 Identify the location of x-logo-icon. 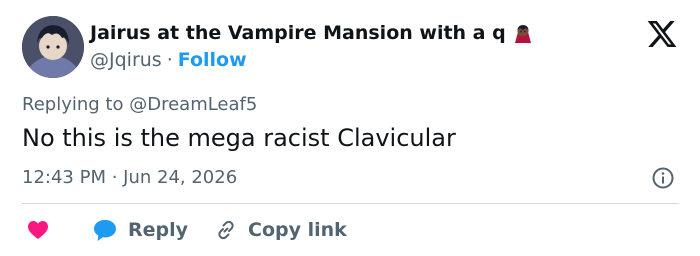
(662, 34).